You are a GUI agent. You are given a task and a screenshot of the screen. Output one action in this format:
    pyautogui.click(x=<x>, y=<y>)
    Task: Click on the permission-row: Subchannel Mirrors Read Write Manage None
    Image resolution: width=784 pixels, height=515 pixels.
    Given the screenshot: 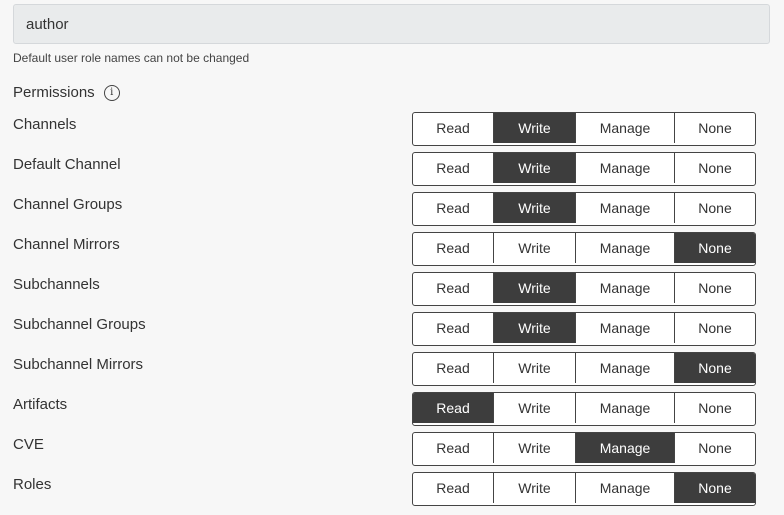 What is the action you would take?
    pyautogui.click(x=392, y=372)
    